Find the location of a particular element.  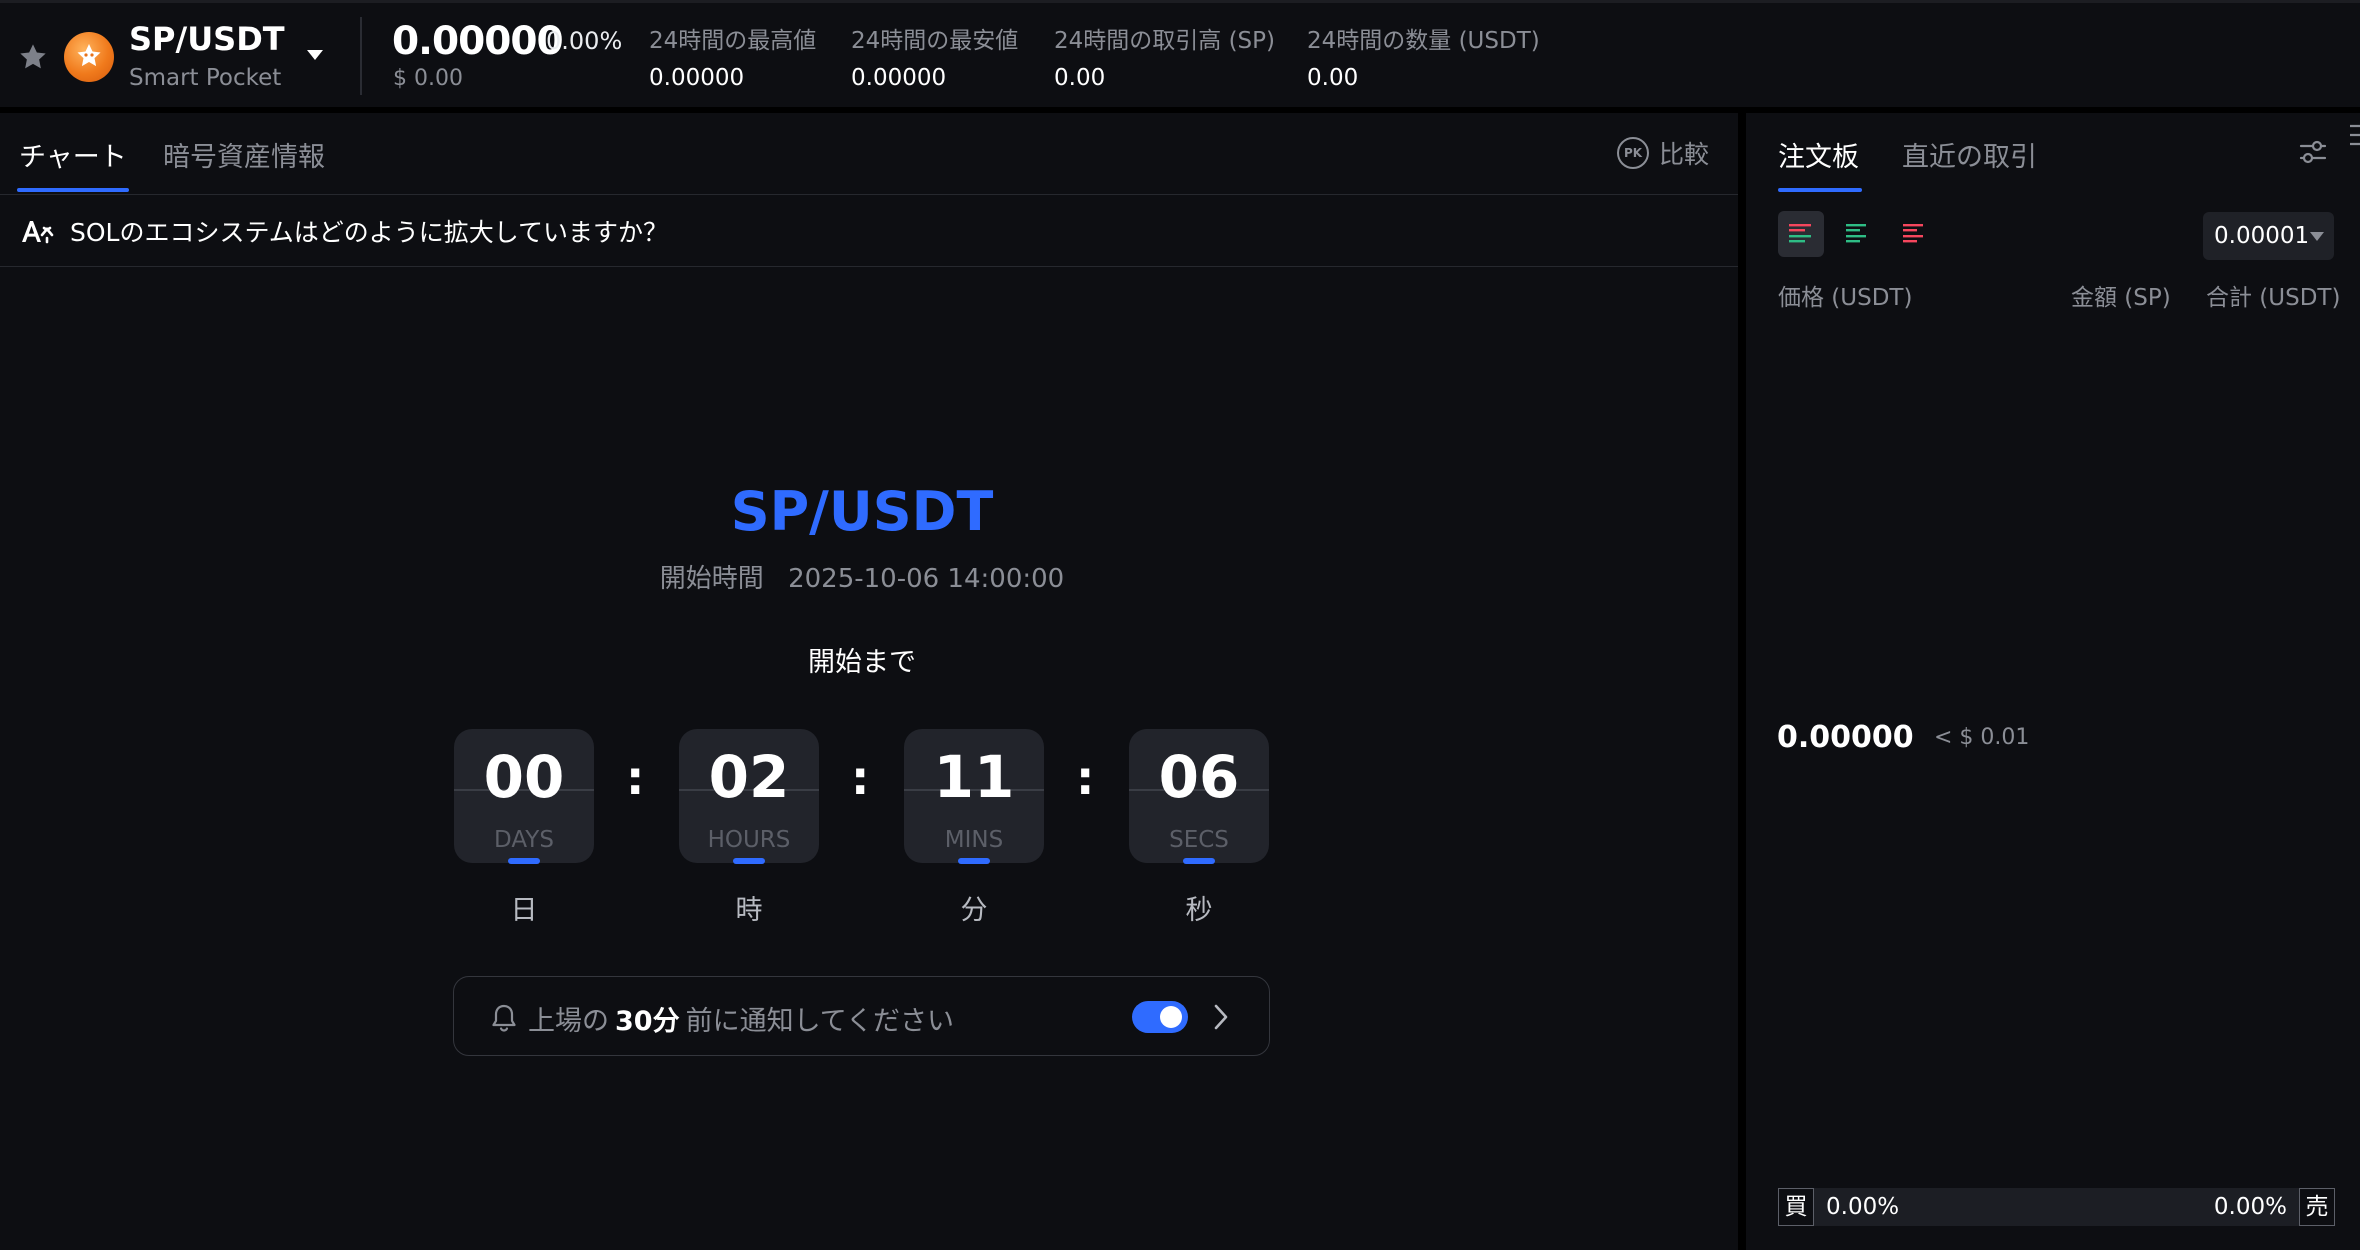

compare-icon: PK is located at coordinates (1633, 153).